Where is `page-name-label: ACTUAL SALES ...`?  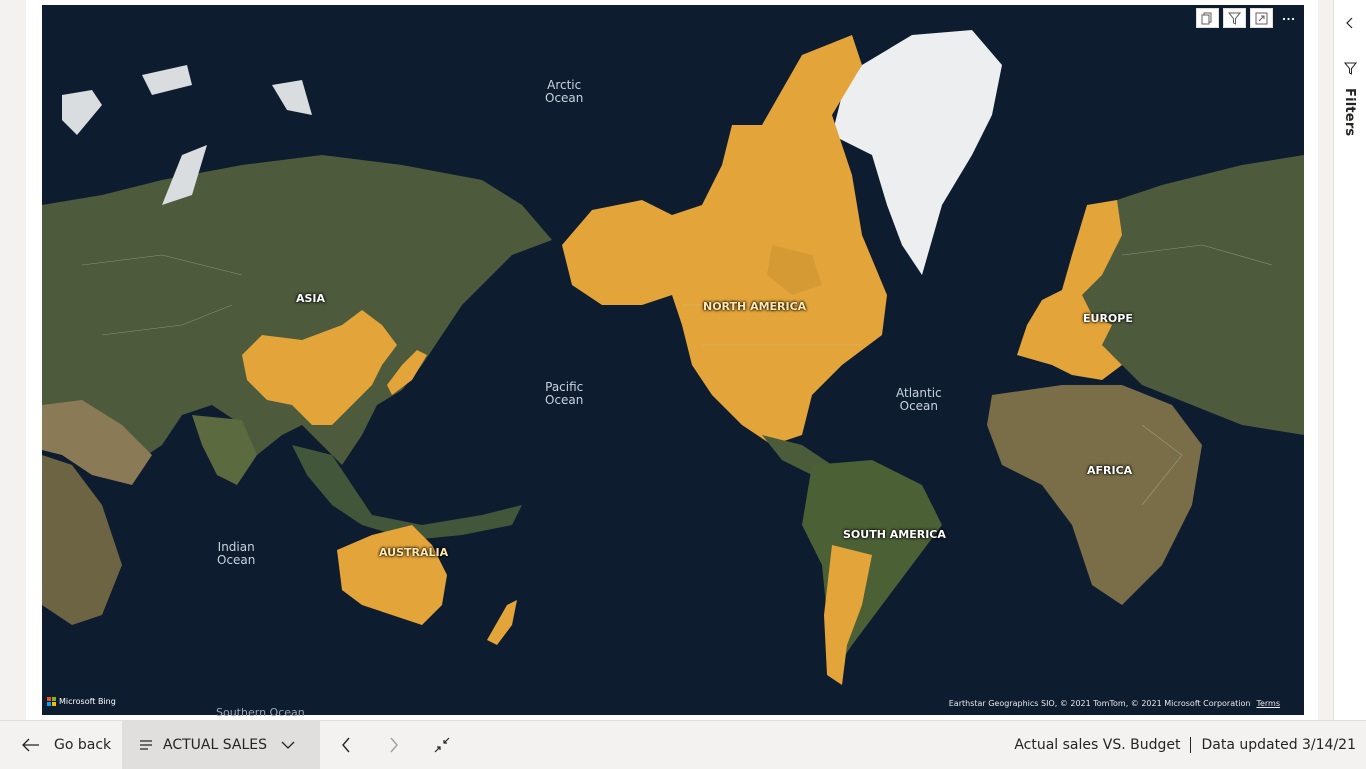
page-name-label: ACTUAL SALES ... is located at coordinates (217, 744).